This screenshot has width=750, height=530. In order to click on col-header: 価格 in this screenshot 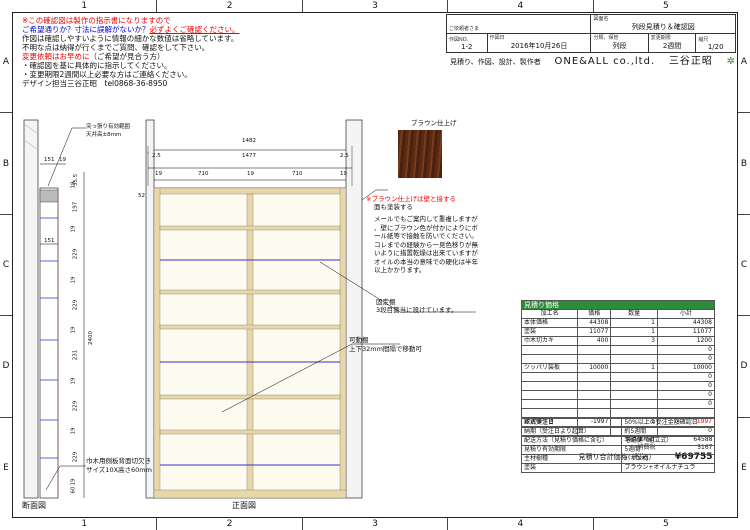, I will do `click(594, 314)`.